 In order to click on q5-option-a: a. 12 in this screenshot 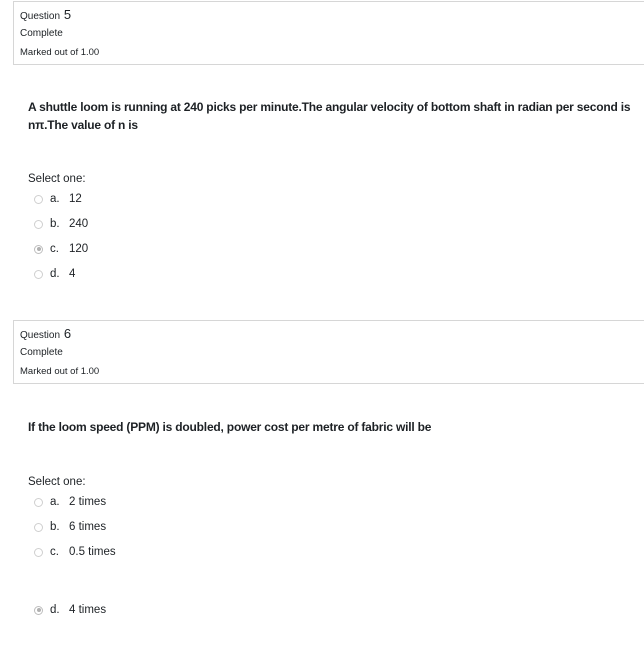, I will do `click(58, 199)`.